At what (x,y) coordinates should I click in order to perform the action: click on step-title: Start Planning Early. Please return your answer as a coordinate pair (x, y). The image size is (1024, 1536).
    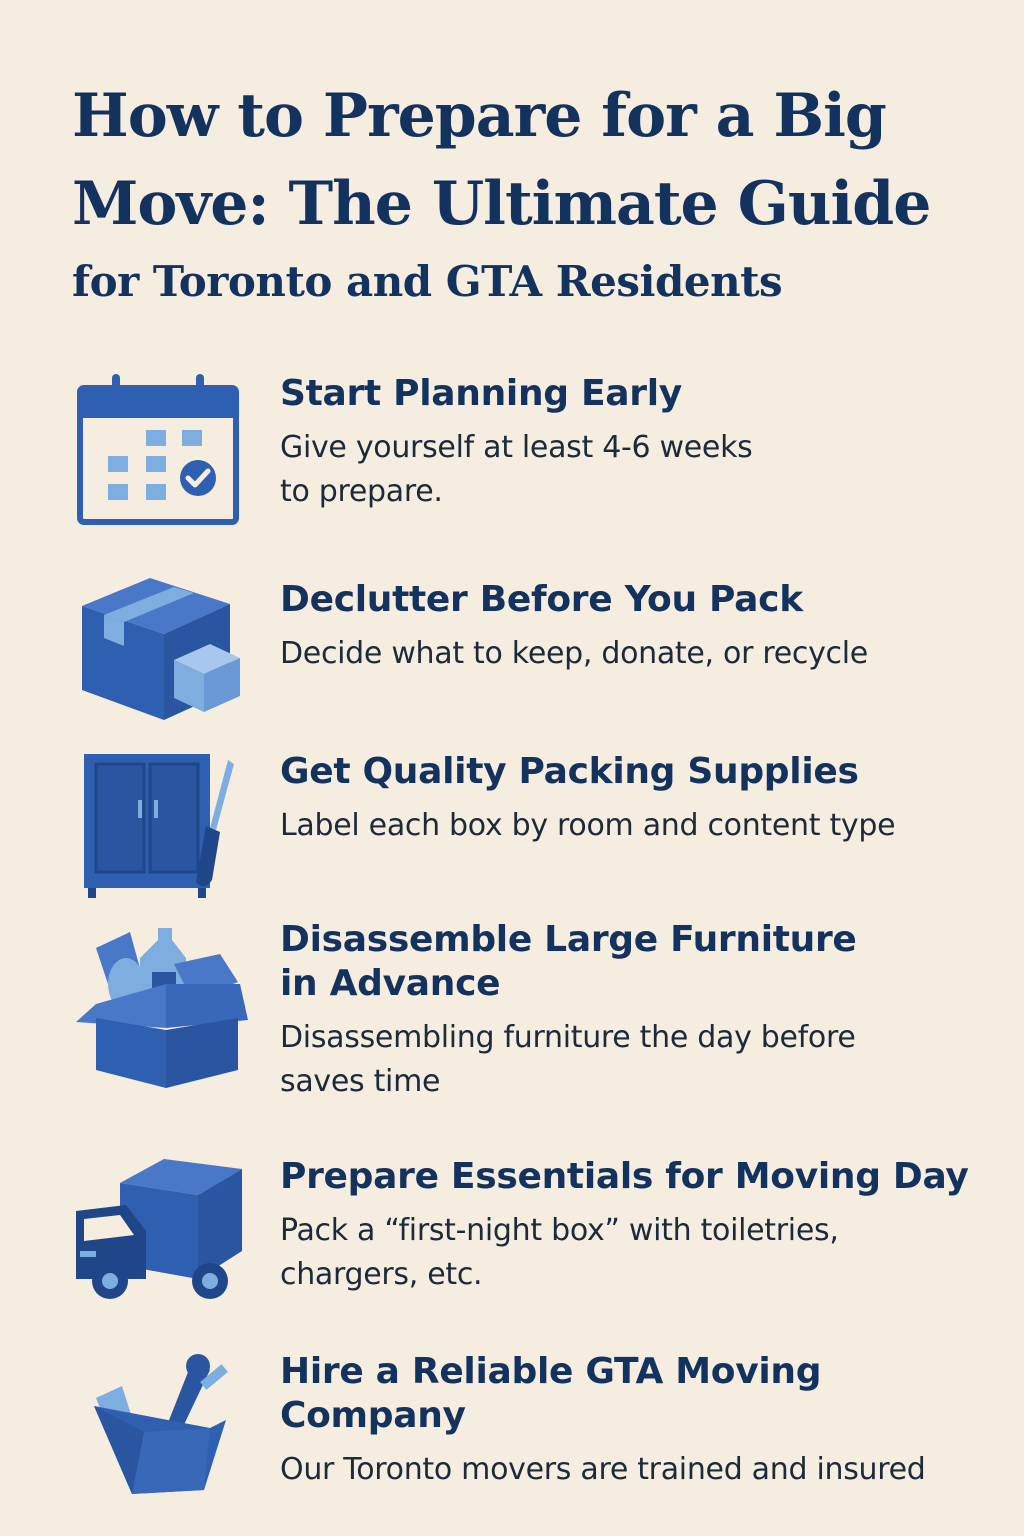
    Looking at the image, I should click on (481, 393).